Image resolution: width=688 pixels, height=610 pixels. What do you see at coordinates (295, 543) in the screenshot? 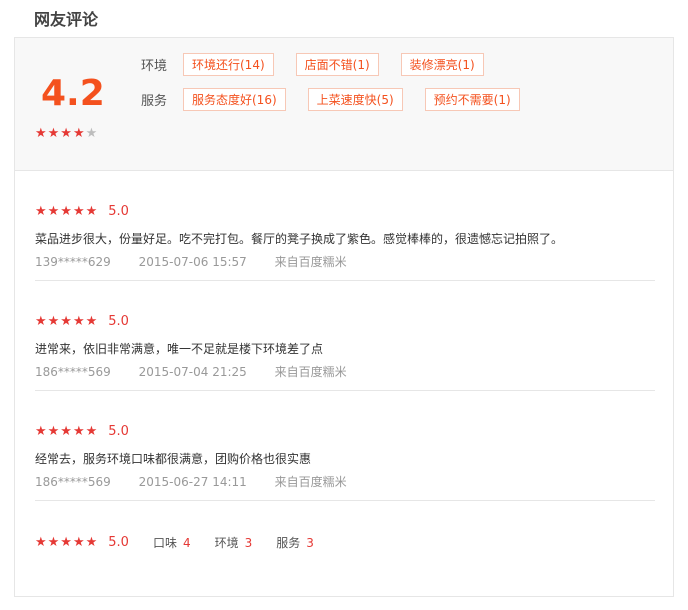
I see `sub-rating-service: 服务 3` at bounding box center [295, 543].